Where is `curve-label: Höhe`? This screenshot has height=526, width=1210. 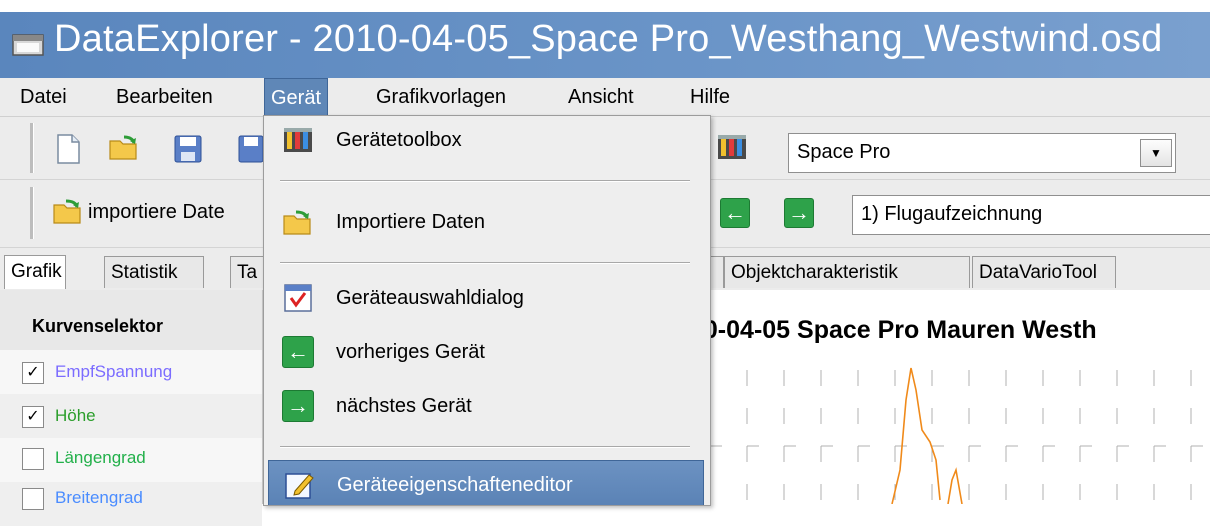
curve-label: Höhe is located at coordinates (75, 415).